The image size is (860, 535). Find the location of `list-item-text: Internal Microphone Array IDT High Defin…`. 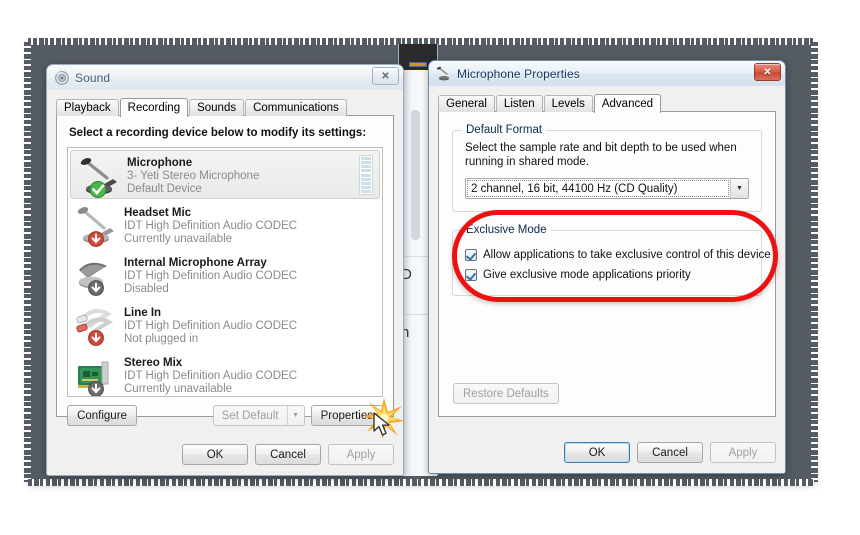

list-item-text: Internal Microphone Array IDT High Defin… is located at coordinates (210, 276).